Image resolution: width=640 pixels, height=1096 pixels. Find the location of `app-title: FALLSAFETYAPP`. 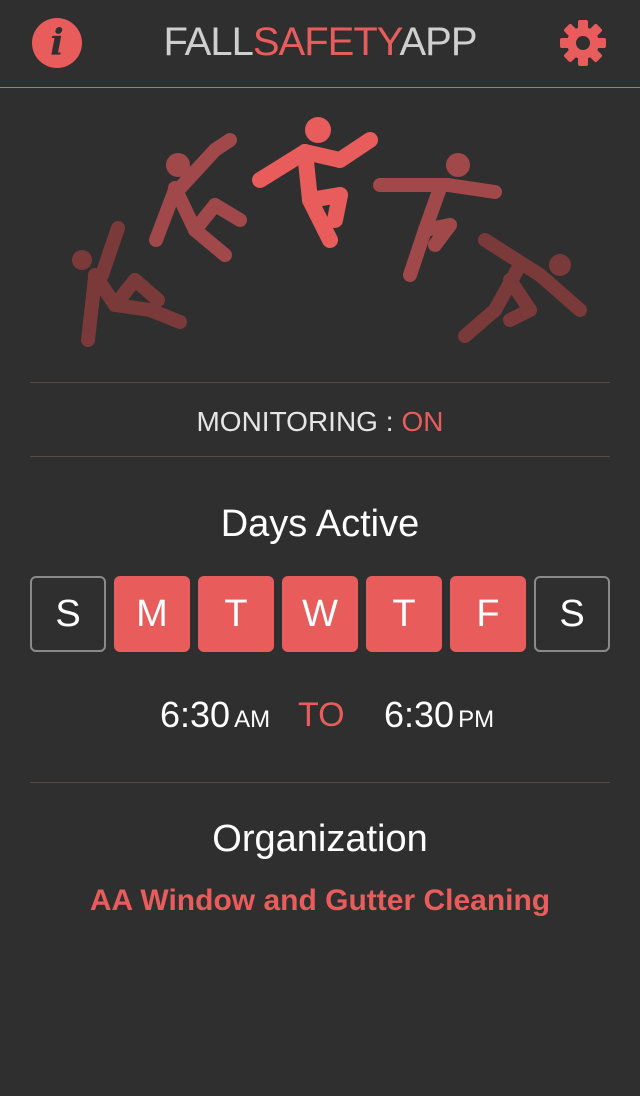

app-title: FALLSAFETYAPP is located at coordinates (320, 42).